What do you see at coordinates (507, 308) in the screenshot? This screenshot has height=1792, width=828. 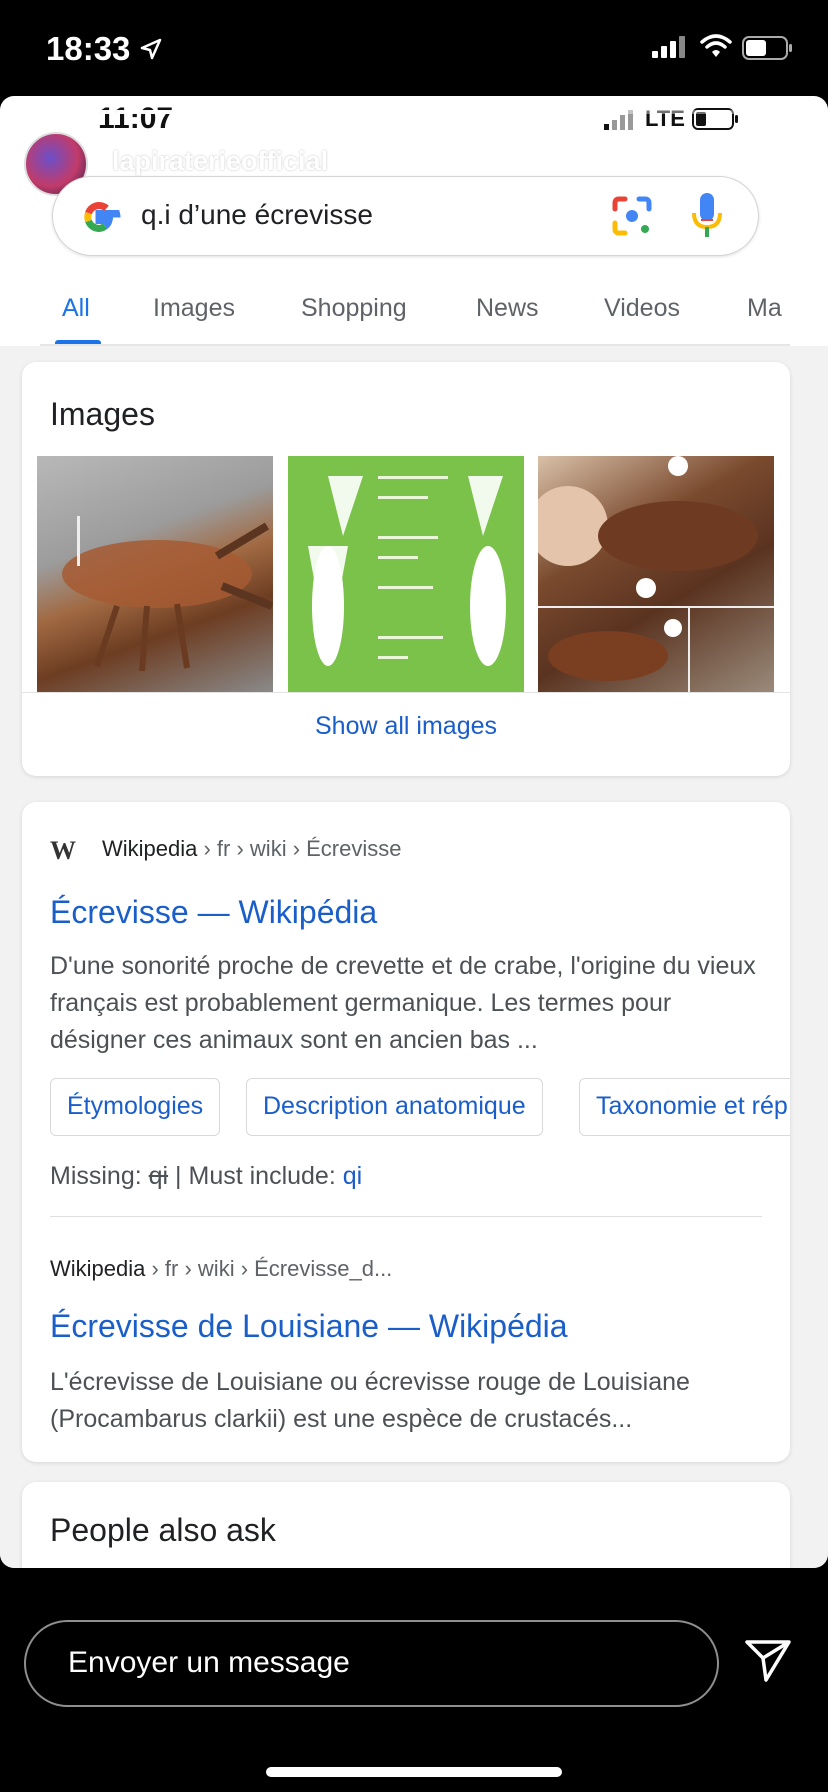 I see `tab-news: News` at bounding box center [507, 308].